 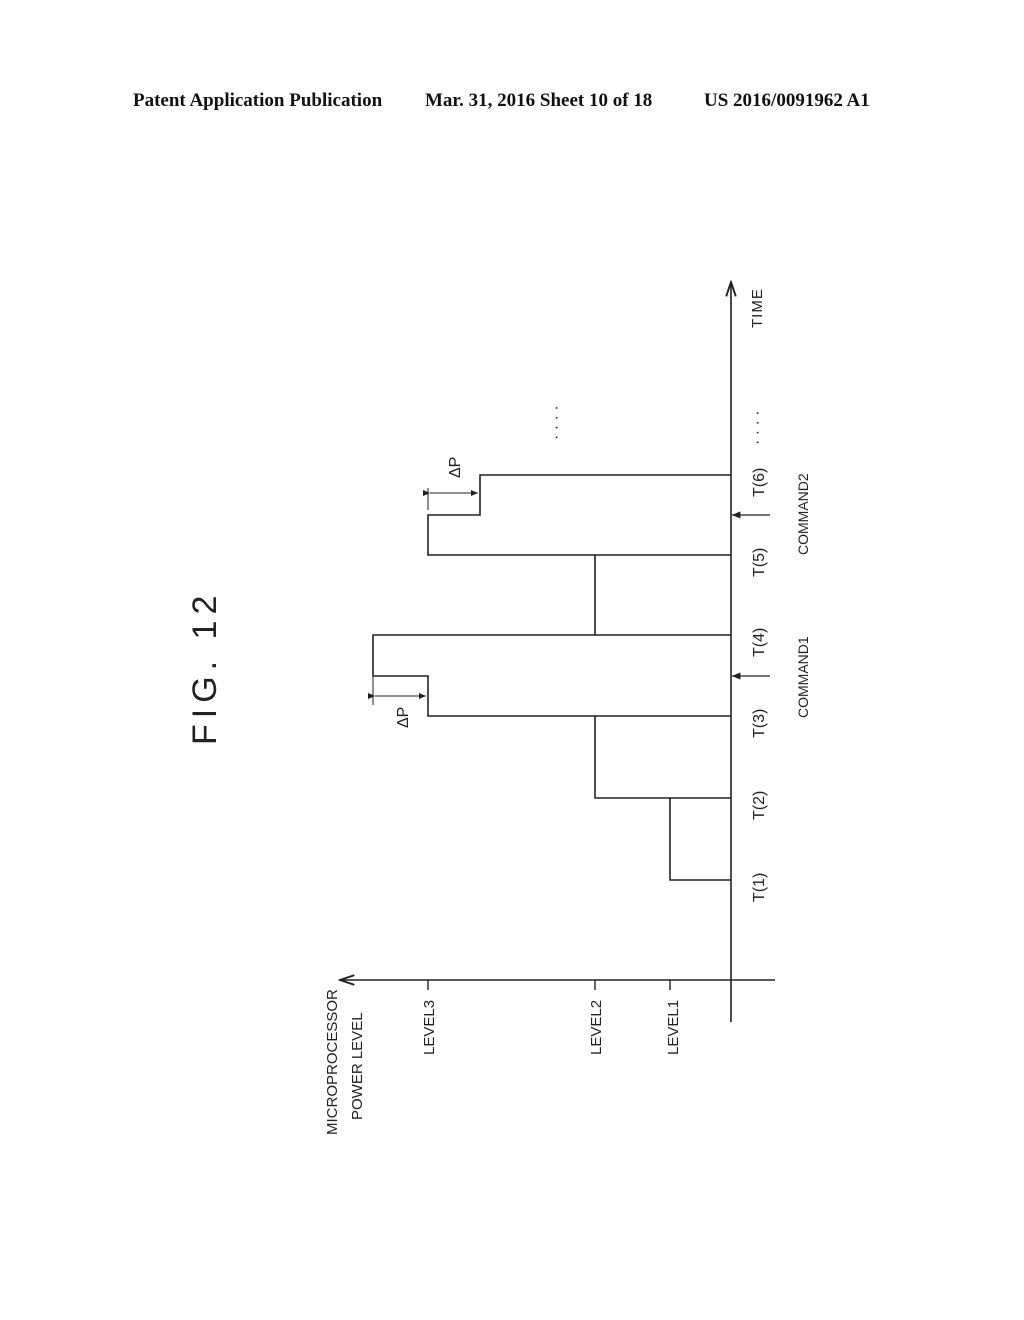 I want to click on time-label-t2: T(2), so click(x=759, y=805).